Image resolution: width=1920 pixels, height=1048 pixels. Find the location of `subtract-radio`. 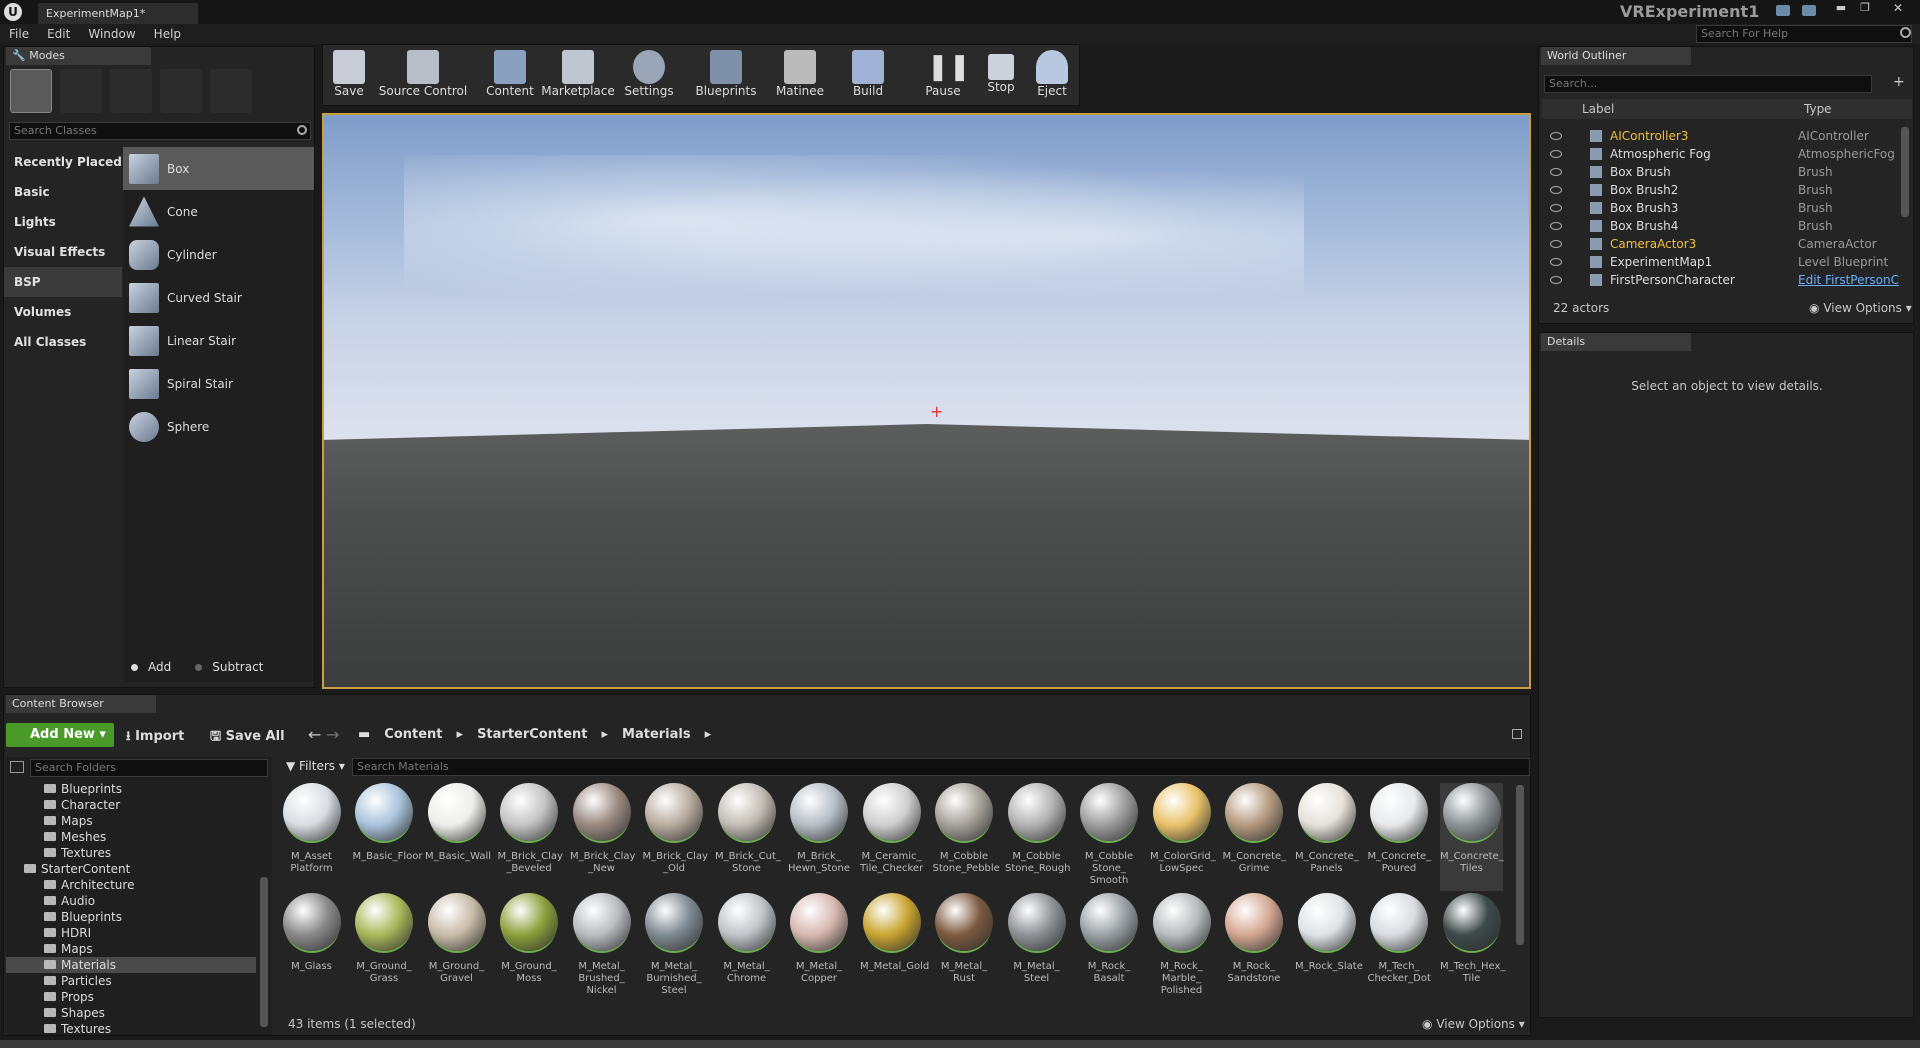

subtract-radio is located at coordinates (199, 667).